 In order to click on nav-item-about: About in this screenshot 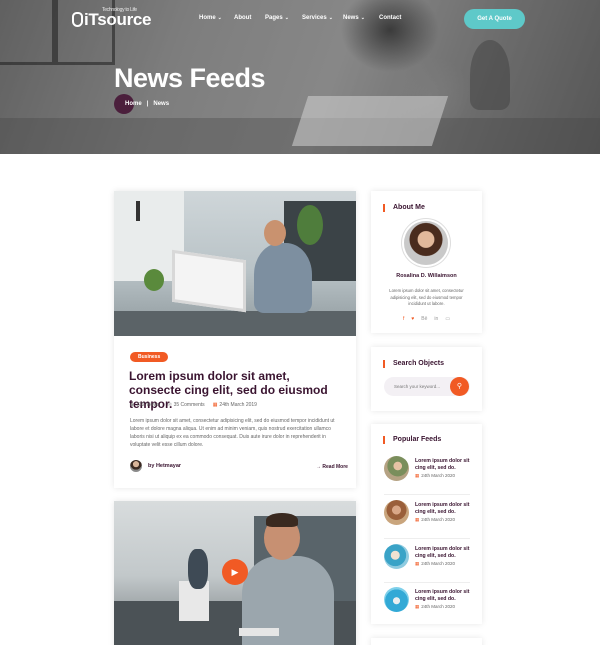, I will do `click(242, 18)`.